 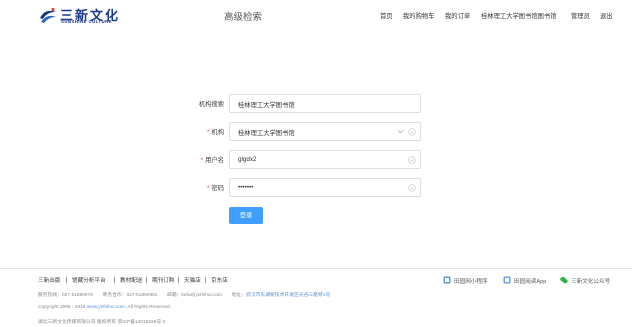 What do you see at coordinates (246, 187) in the screenshot?
I see `password-value: •••••••` at bounding box center [246, 187].